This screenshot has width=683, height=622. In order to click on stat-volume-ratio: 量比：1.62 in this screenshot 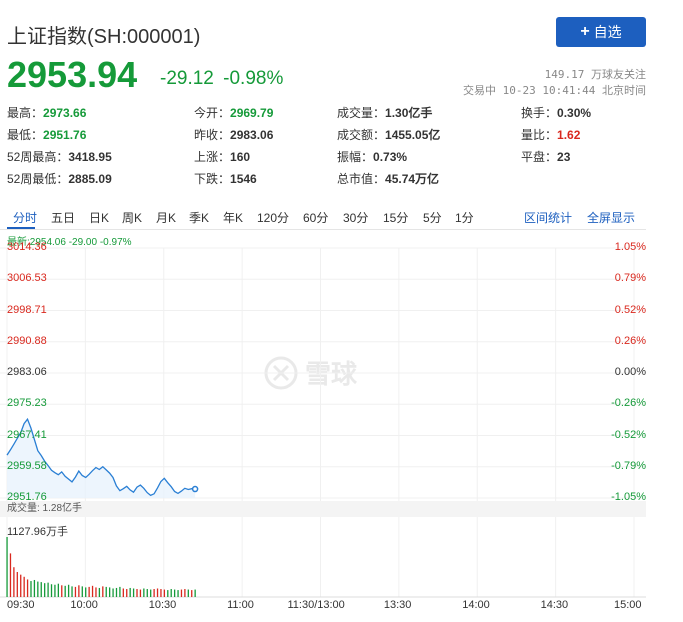, I will do `click(550, 134)`.